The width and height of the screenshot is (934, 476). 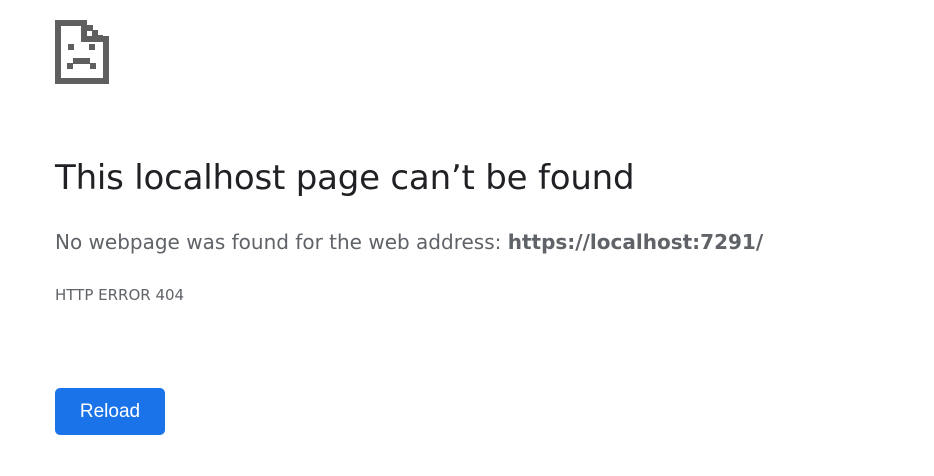 I want to click on error-url: https://localhost:7291/, so click(x=635, y=242).